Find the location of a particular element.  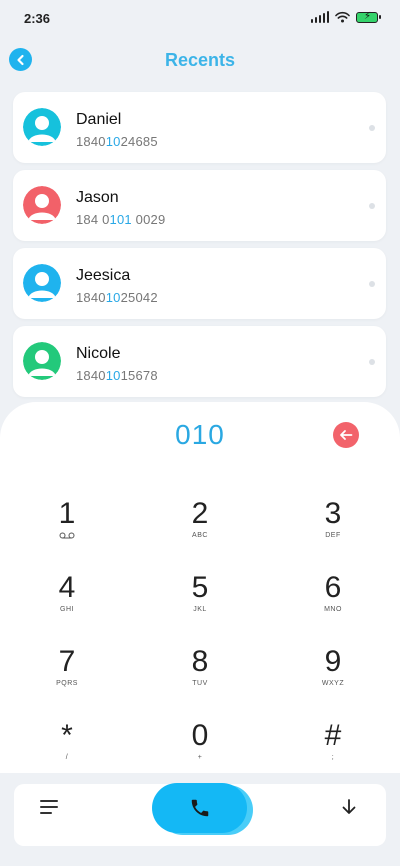

bottom-bar is located at coordinates (200, 819).